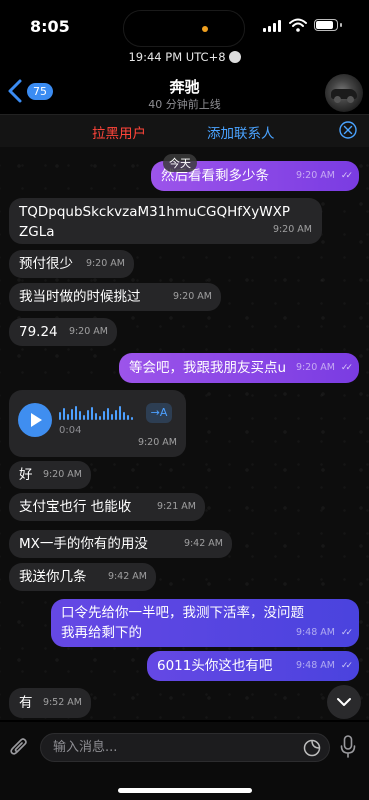 The image size is (369, 800). I want to click on message-text: 有, so click(26, 703).